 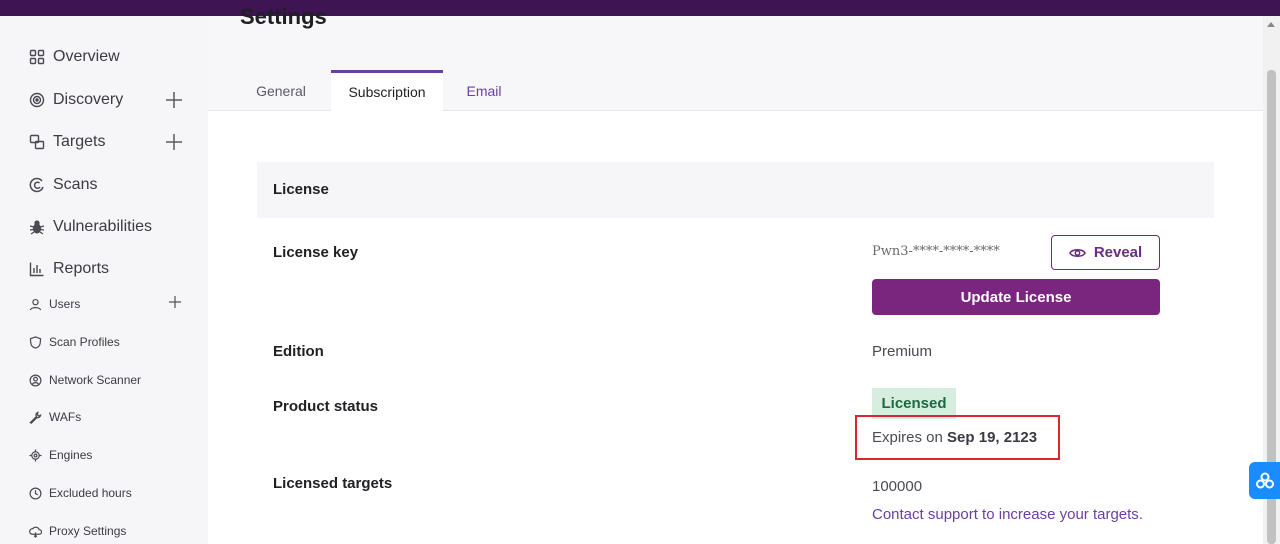 What do you see at coordinates (81, 268) in the screenshot?
I see `sidebar-item-label: Reports` at bounding box center [81, 268].